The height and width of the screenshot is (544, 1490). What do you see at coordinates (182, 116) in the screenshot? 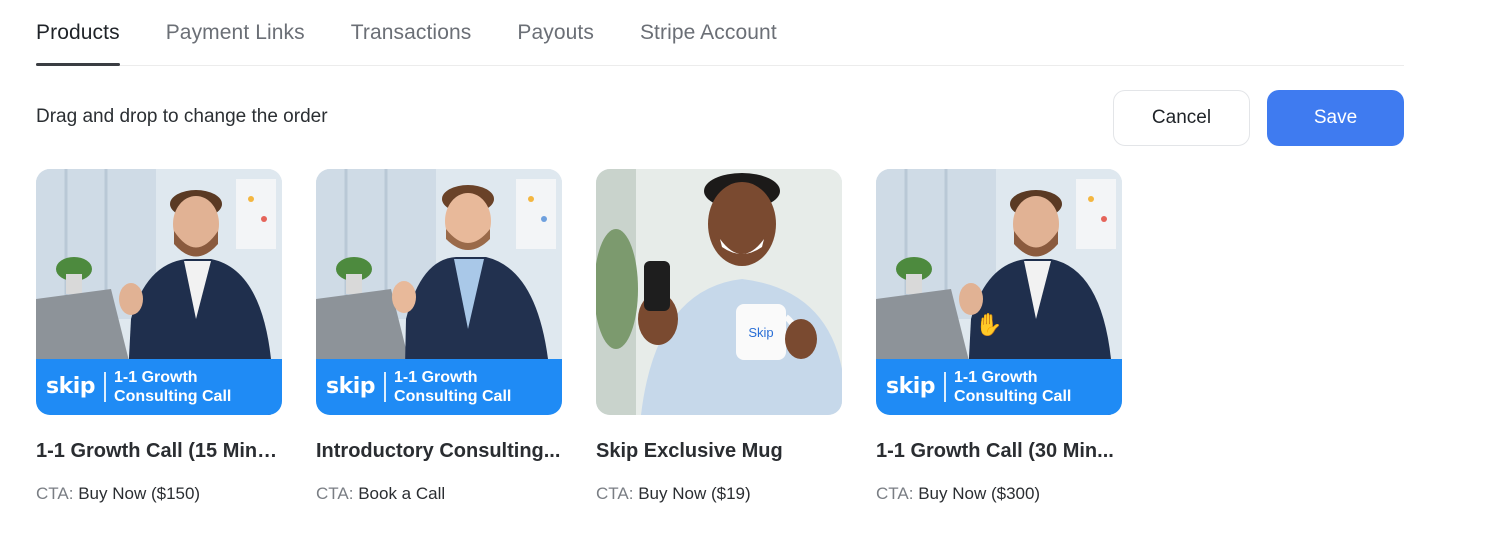
I see `reorder-instruction: Drag and drop to change the order` at bounding box center [182, 116].